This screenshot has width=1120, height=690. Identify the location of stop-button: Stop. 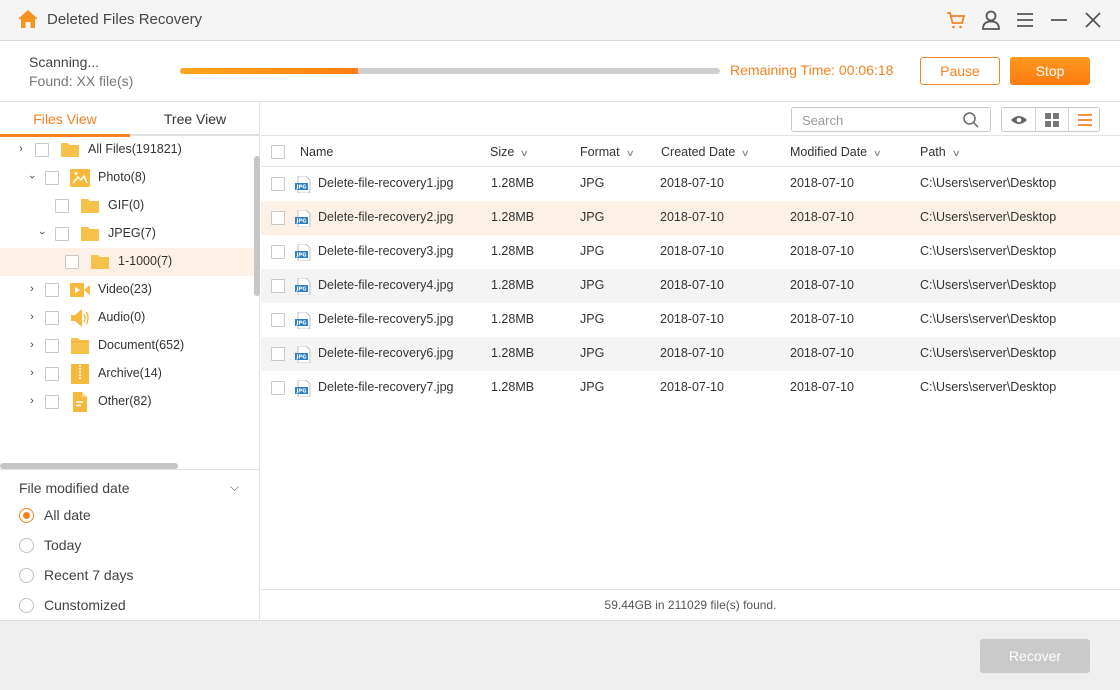
(1050, 71).